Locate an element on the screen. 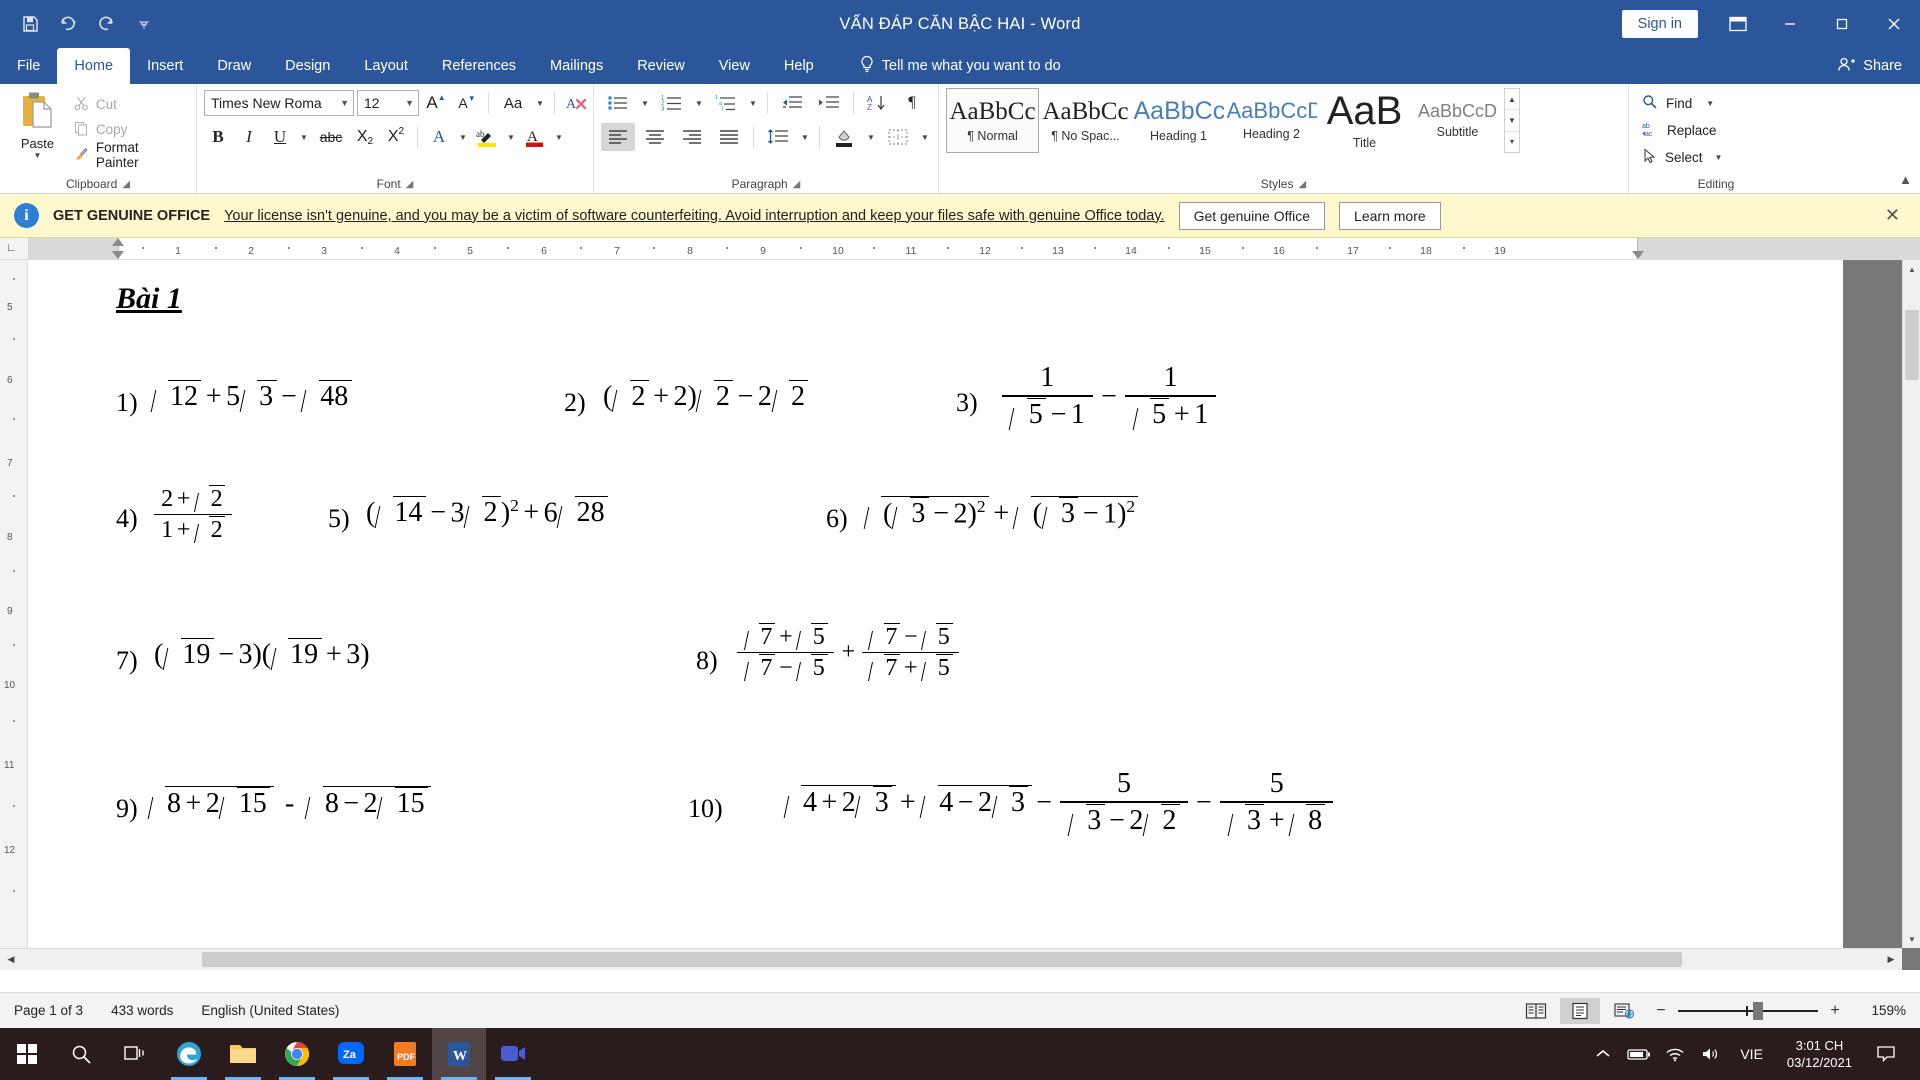 The width and height of the screenshot is (1920, 1080). show-desktop-button is located at coordinates (1911, 1054).